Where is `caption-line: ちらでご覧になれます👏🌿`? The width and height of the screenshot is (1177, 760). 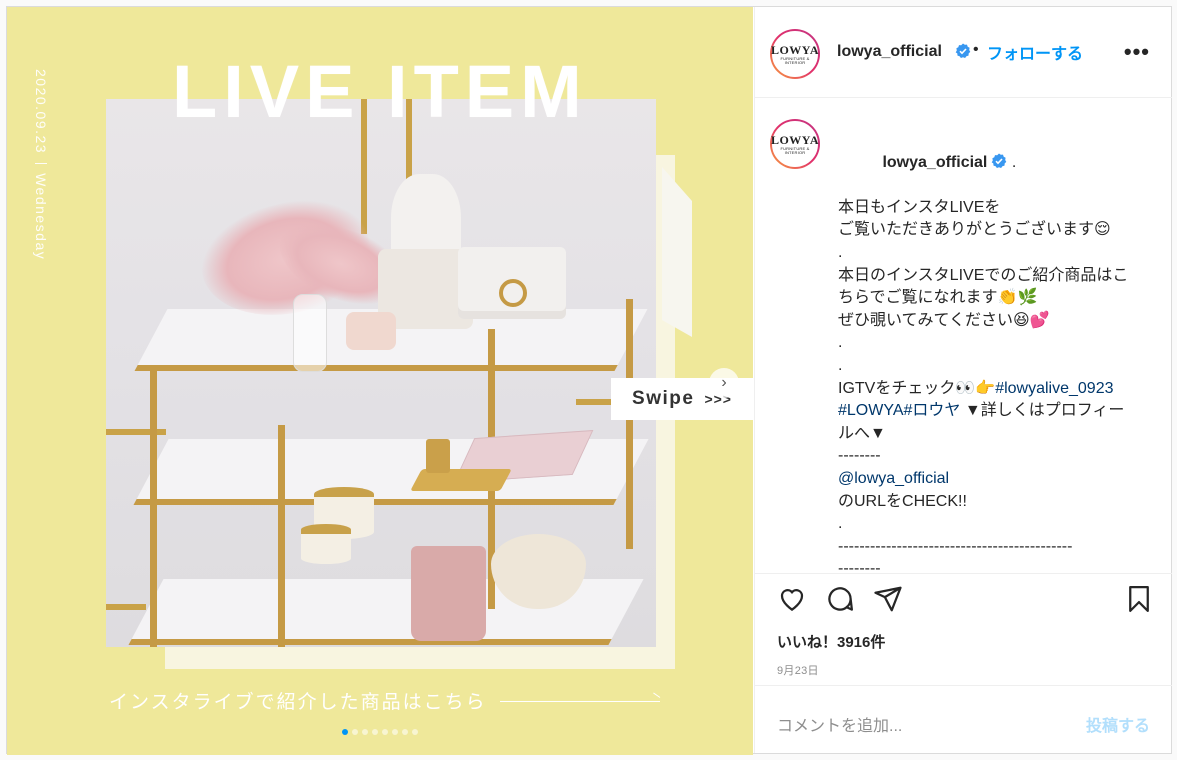
caption-line: ちらでご覧になれます👏🌿 is located at coordinates (997, 298).